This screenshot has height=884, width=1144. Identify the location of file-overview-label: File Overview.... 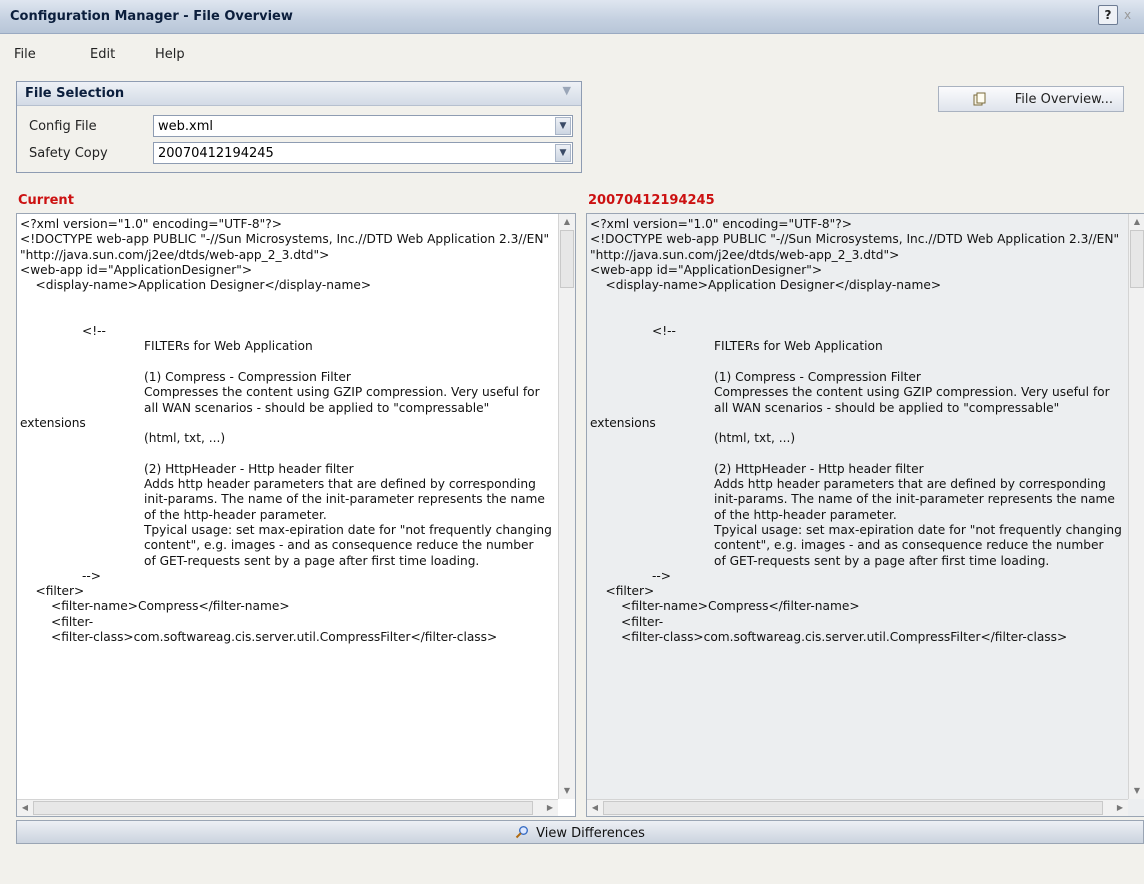
(1063, 99).